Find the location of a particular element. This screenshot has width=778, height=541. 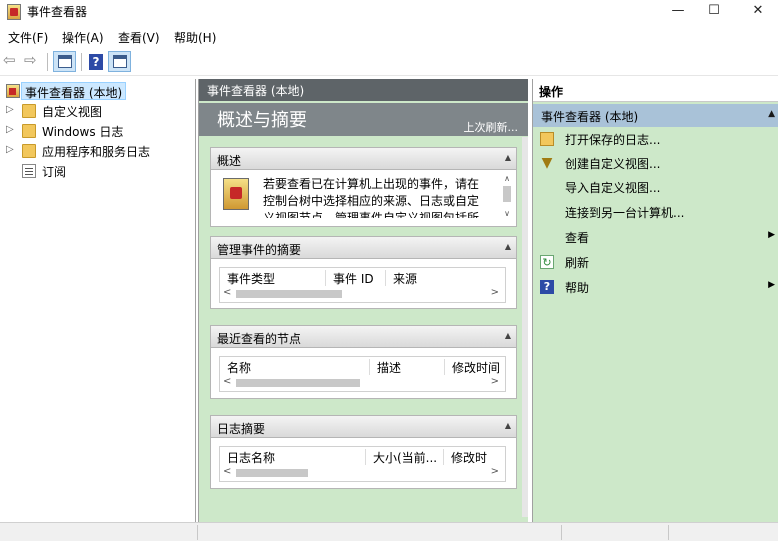

log-summary-grid: 日志名称 大小(当前... 修改时 < > is located at coordinates (362, 464).